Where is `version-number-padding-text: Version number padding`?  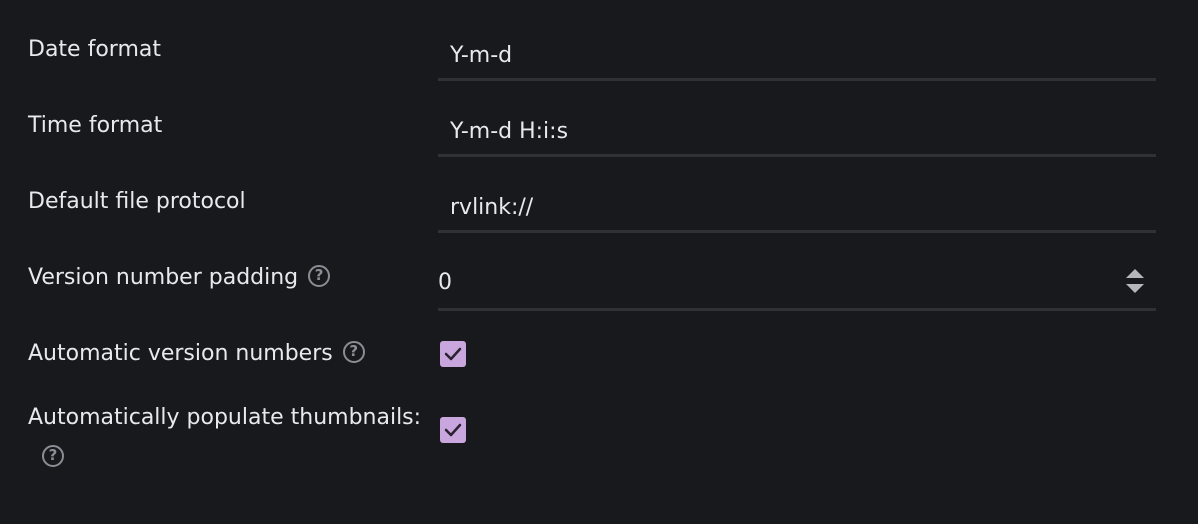 version-number-padding-text: Version number padding is located at coordinates (163, 277).